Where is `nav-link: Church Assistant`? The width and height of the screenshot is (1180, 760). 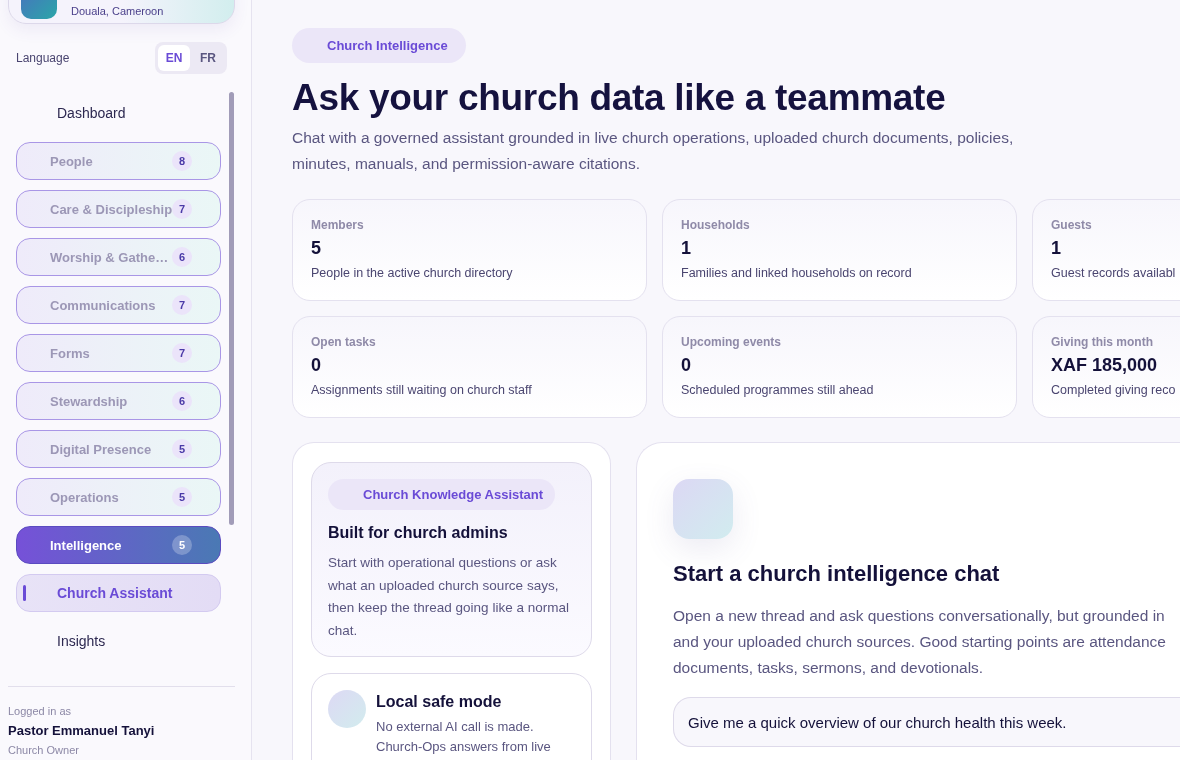 nav-link: Church Assistant is located at coordinates (118, 593).